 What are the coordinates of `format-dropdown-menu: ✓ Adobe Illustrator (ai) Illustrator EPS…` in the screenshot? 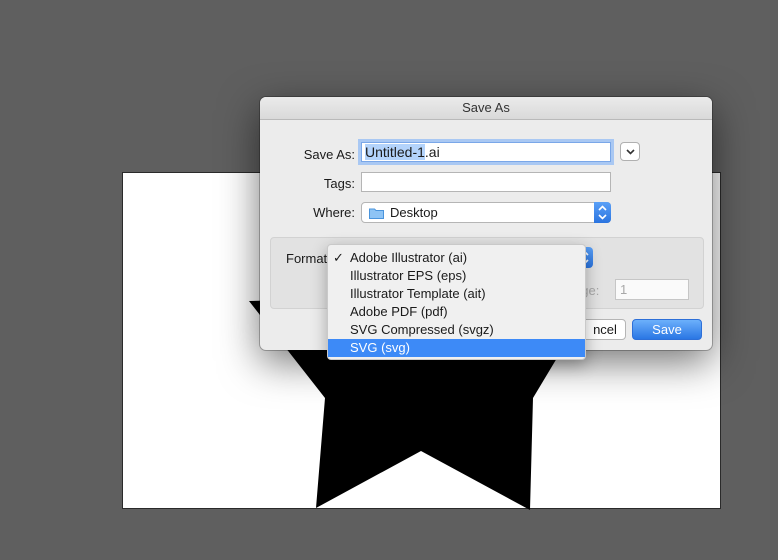 It's located at (456, 302).